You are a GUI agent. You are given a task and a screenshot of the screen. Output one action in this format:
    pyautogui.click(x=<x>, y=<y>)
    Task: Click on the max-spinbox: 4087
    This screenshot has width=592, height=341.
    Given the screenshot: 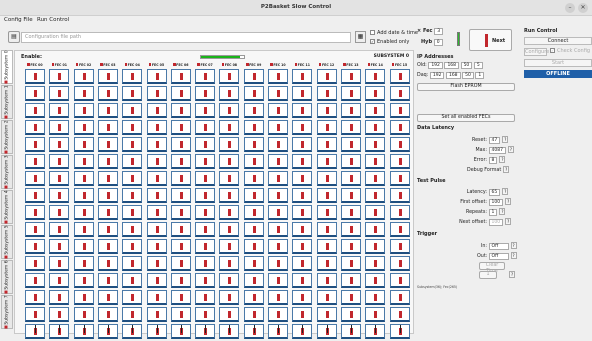 What is the action you would take?
    pyautogui.click(x=497, y=150)
    